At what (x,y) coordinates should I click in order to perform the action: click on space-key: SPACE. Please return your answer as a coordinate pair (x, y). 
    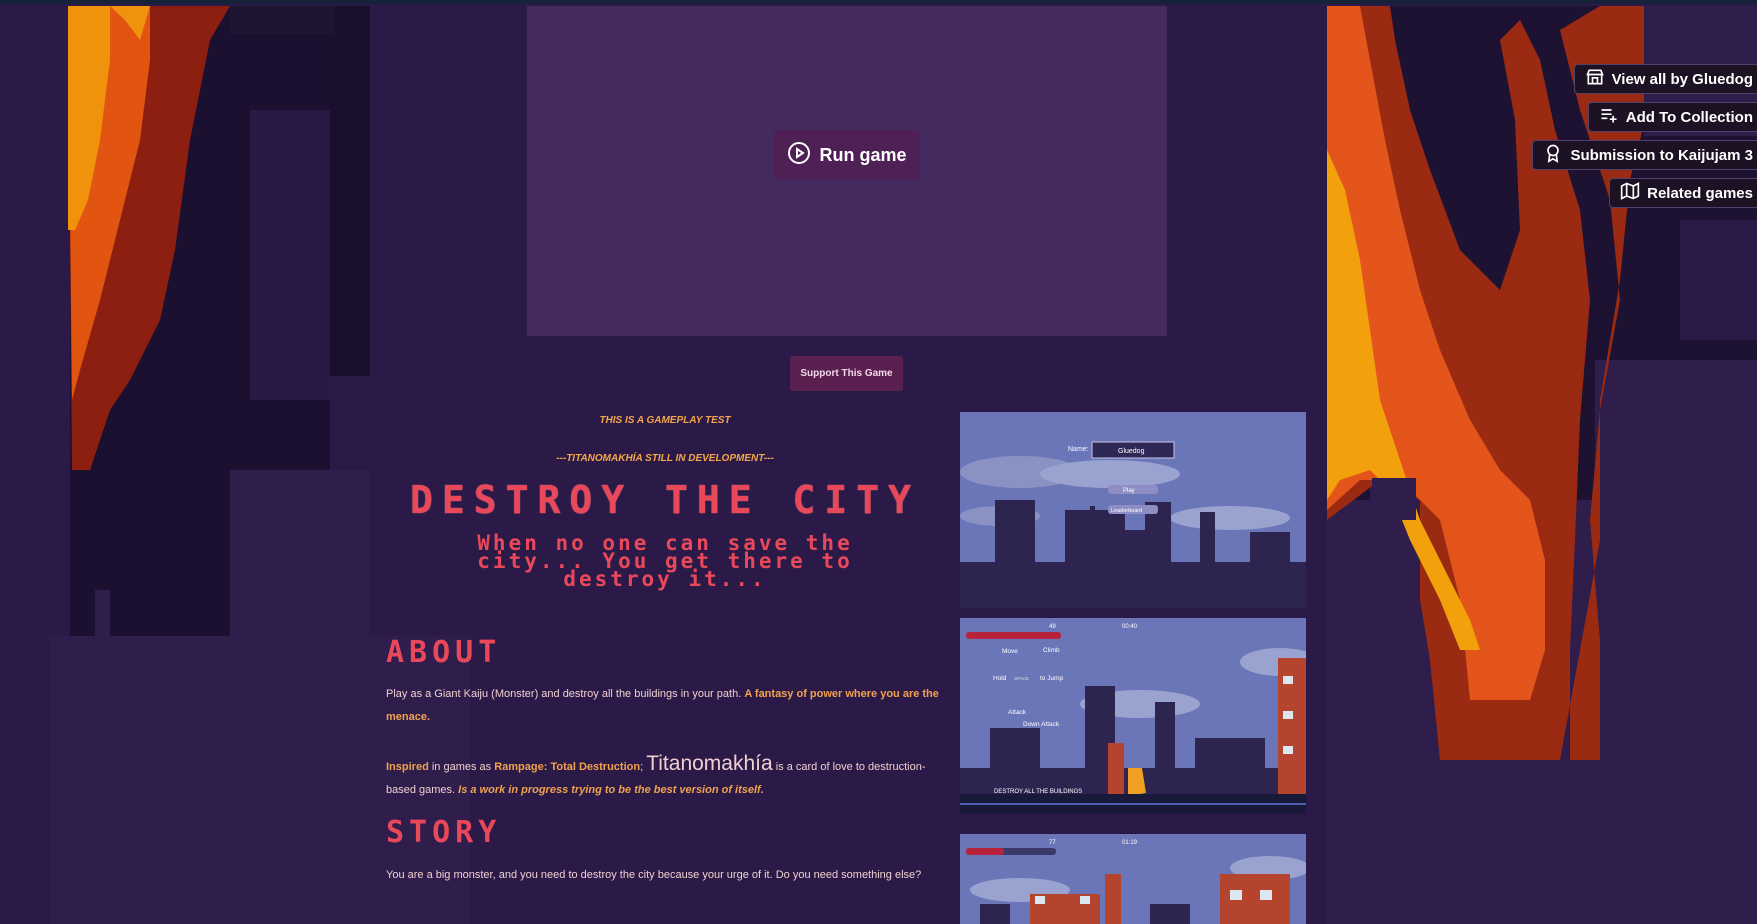
    Looking at the image, I should click on (1021, 678).